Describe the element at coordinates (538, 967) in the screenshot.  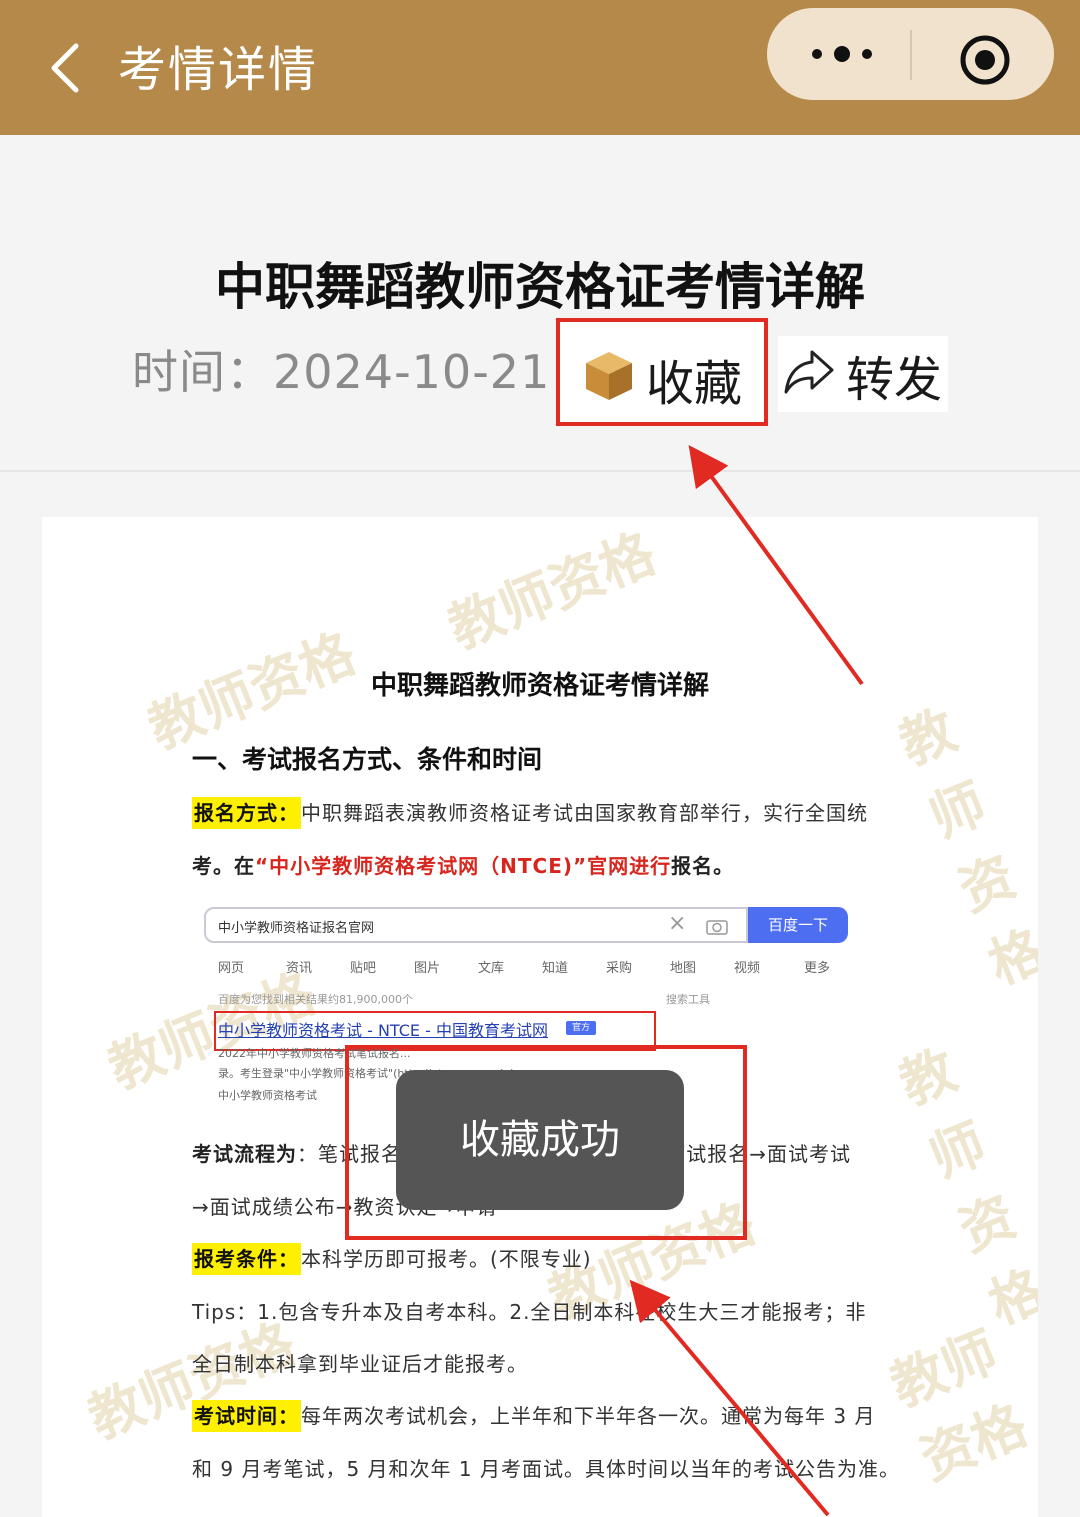
I see `search-tabs: 网页 资讯 贴吧 图片 文库 知道 采购 地图 视频 更多` at that location.